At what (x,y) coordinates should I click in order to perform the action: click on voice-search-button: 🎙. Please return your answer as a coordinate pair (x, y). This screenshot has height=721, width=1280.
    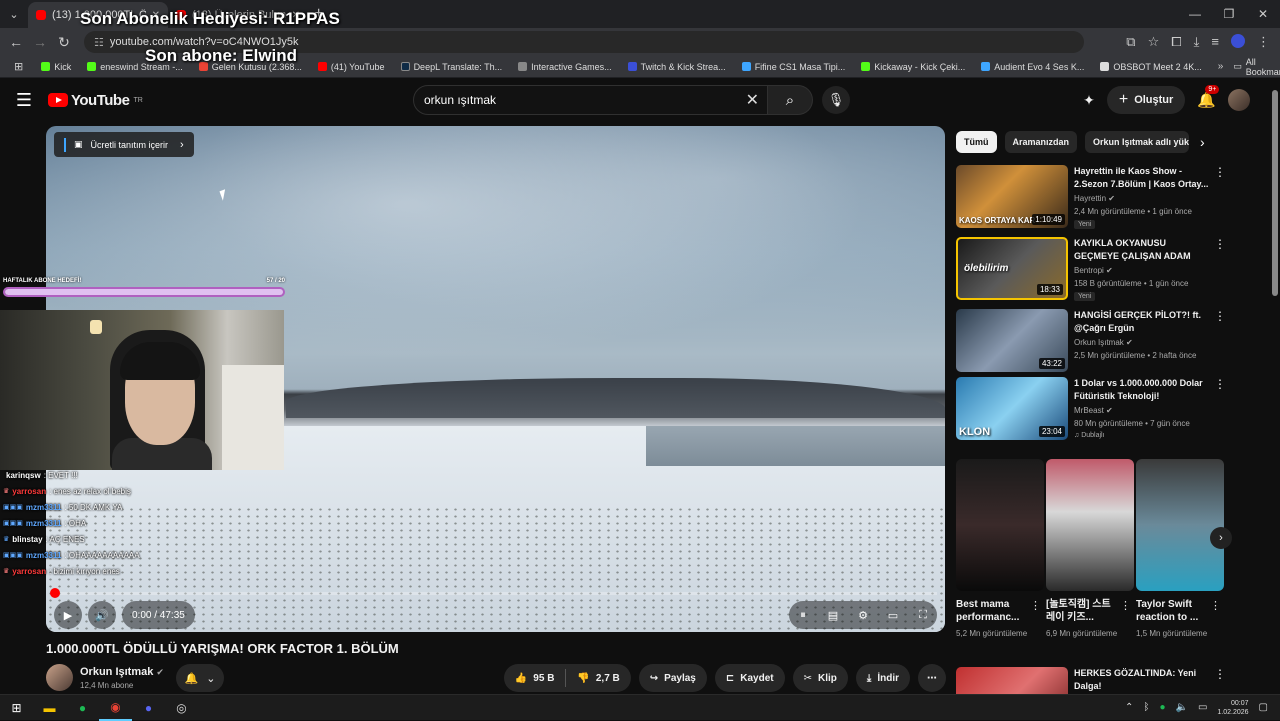
    Looking at the image, I should click on (836, 100).